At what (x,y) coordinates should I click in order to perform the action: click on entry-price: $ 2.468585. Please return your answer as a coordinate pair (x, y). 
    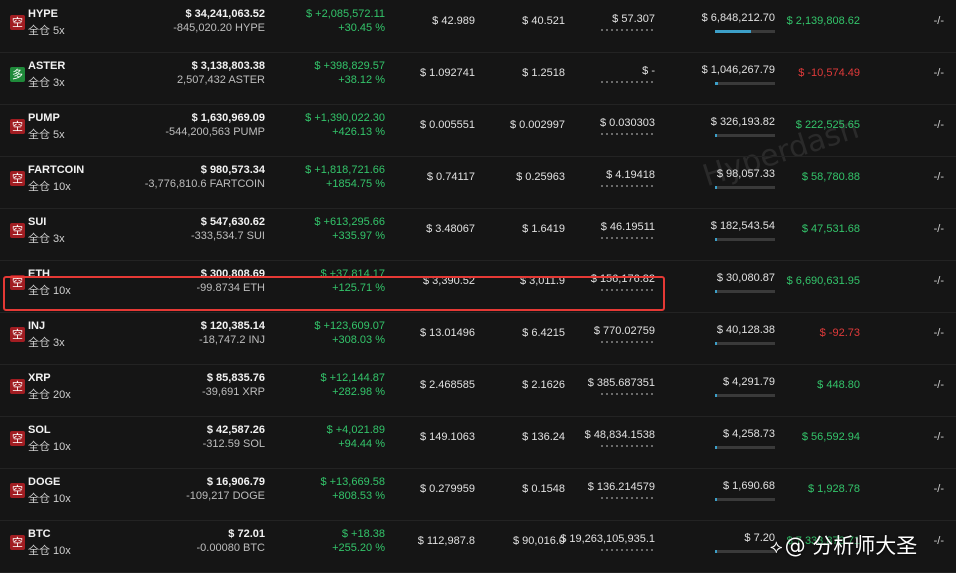
    Looking at the image, I should click on (447, 385).